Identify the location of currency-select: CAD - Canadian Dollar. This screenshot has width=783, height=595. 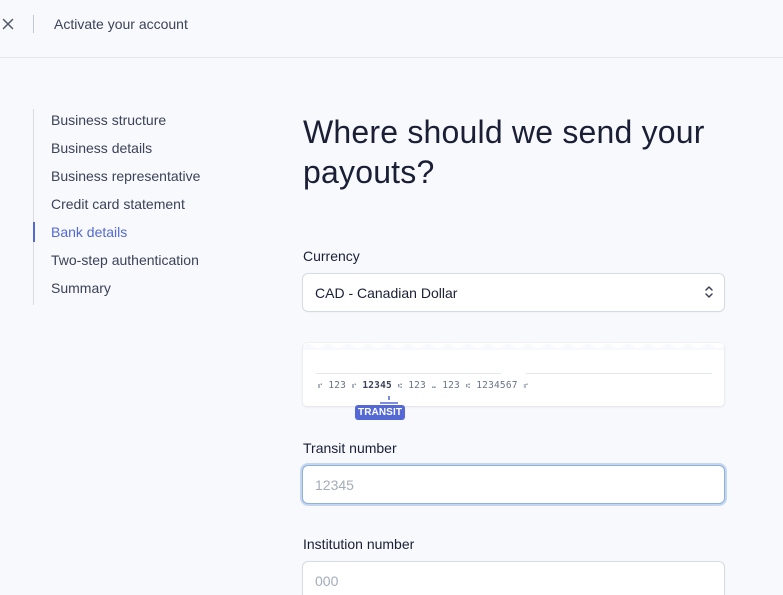
(513, 292).